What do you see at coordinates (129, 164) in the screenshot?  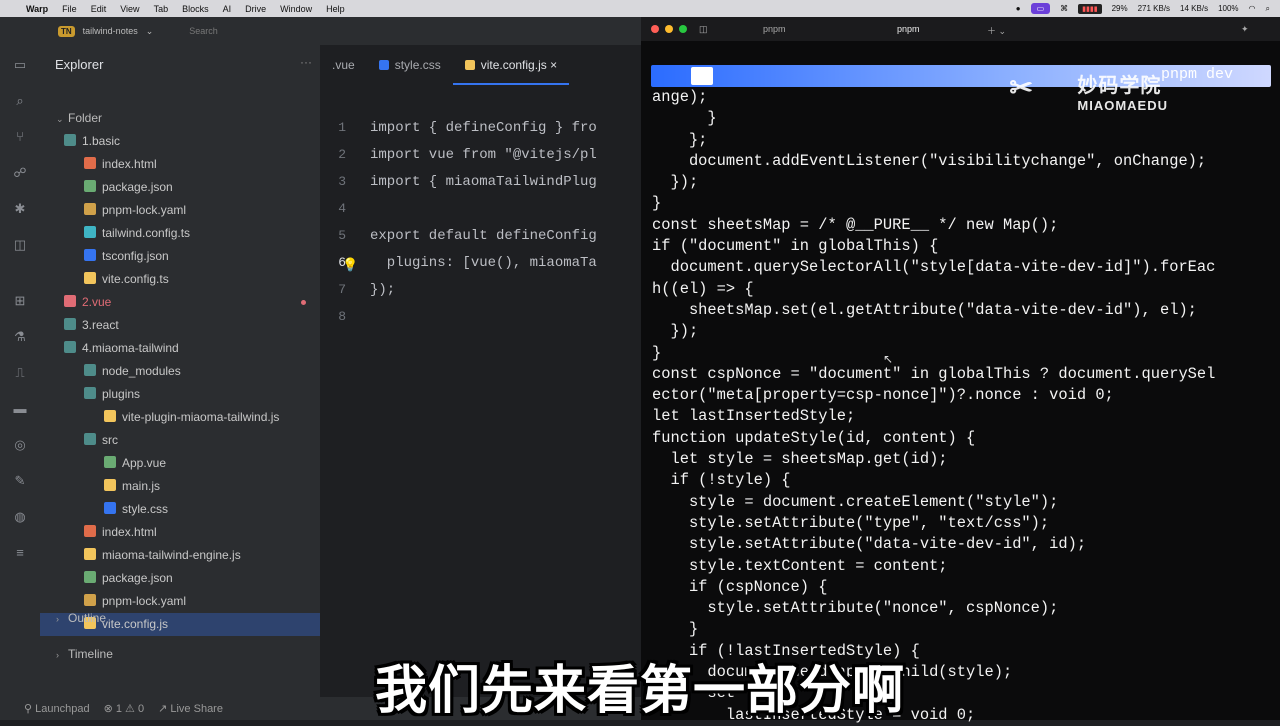 I see `tree-label: index.html` at bounding box center [129, 164].